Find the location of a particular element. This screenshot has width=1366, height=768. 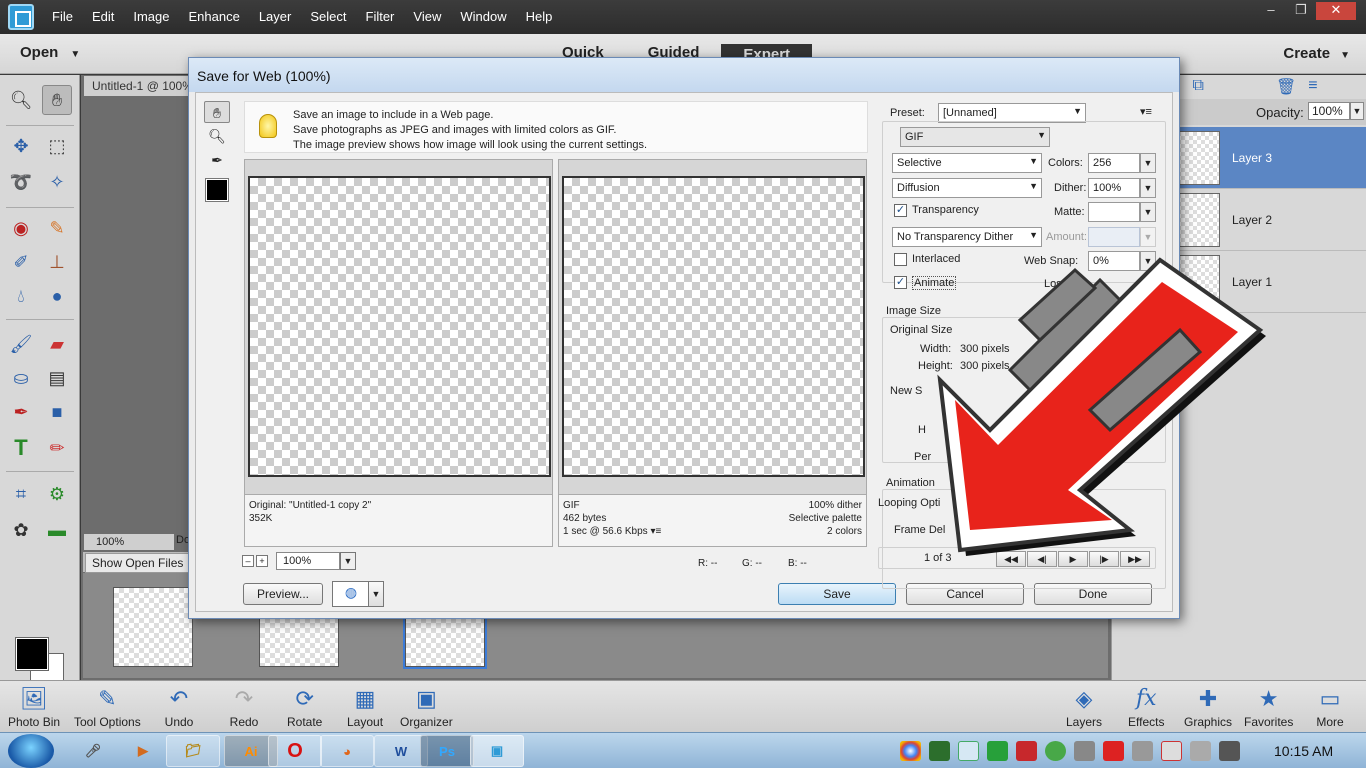

chrome-icon is located at coordinates (910, 751).